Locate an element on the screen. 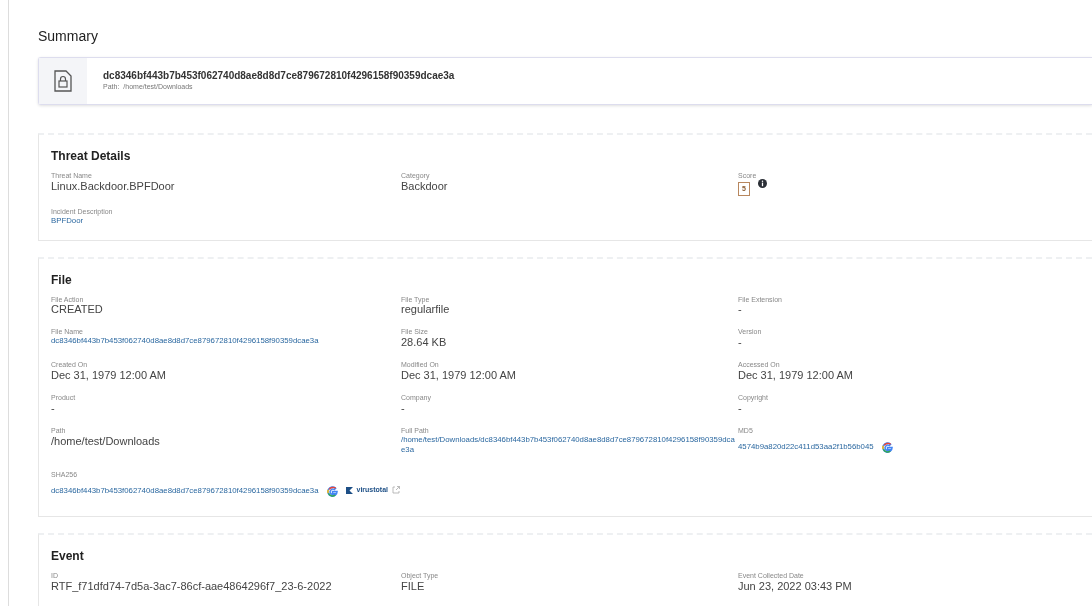 The width and height of the screenshot is (1092, 606). locked-file-icon is located at coordinates (63, 81).